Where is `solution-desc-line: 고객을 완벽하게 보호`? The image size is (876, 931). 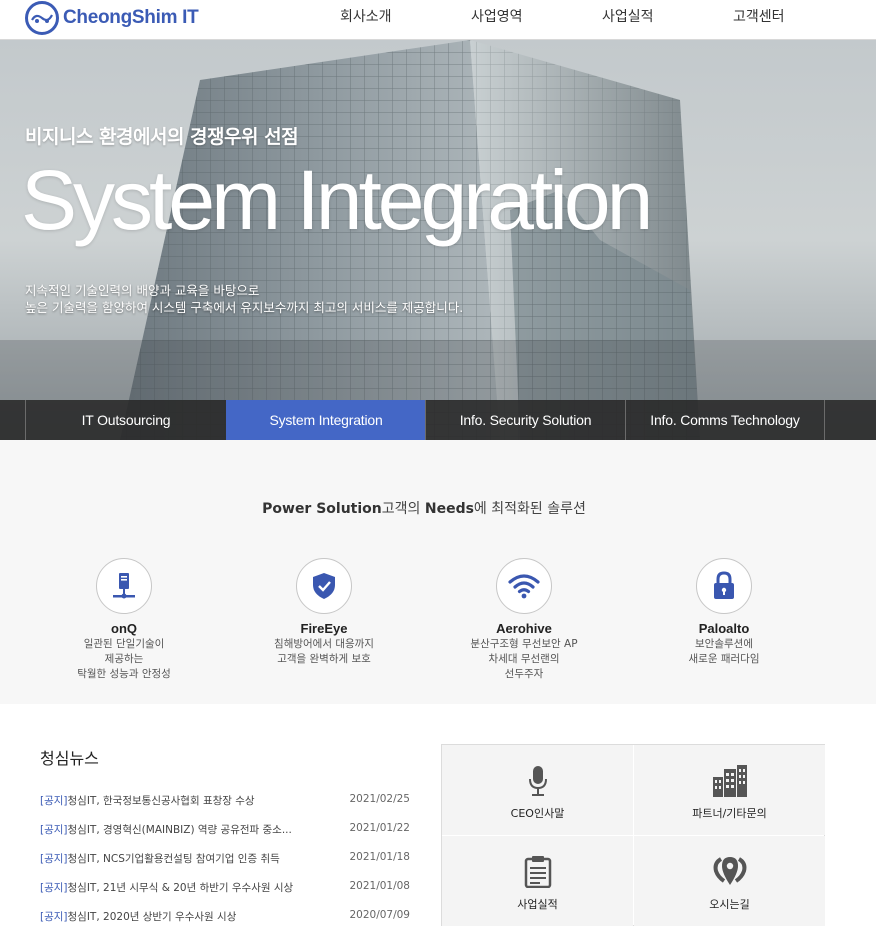 solution-desc-line: 고객을 완벽하게 보호 is located at coordinates (324, 659).